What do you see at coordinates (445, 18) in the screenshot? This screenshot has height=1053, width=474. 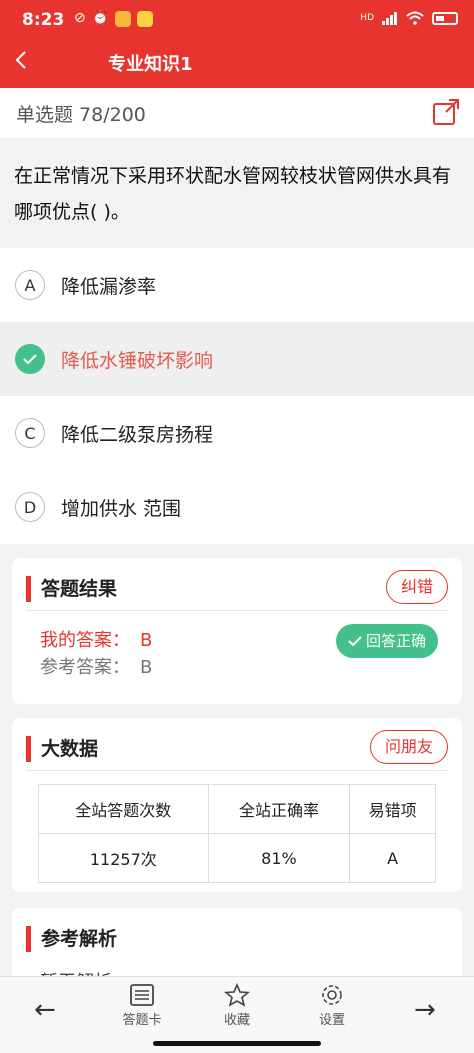 I see `battery-icon` at bounding box center [445, 18].